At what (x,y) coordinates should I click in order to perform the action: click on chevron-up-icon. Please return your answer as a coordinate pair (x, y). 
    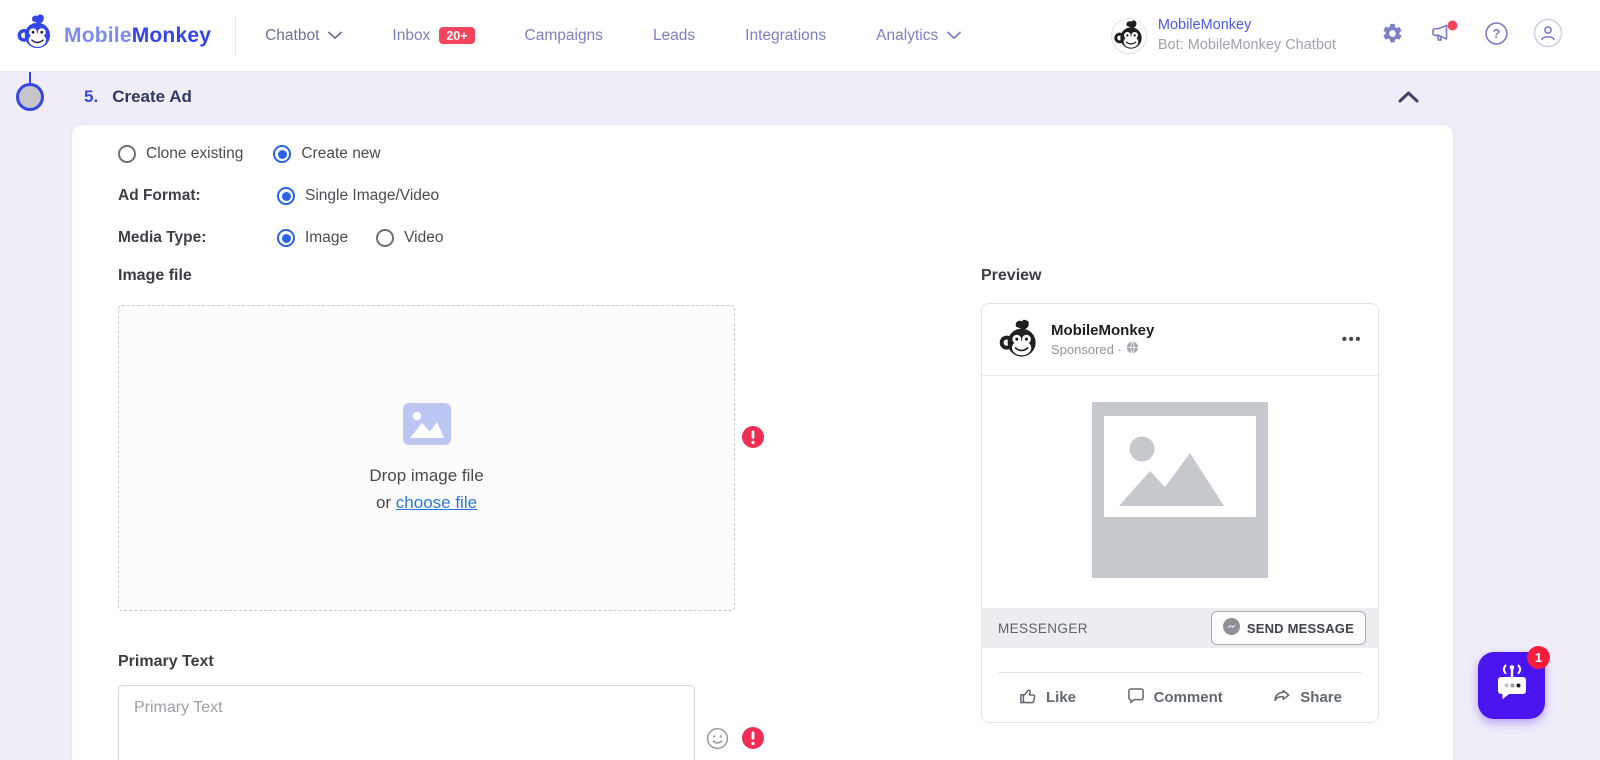
    Looking at the image, I should click on (1408, 98).